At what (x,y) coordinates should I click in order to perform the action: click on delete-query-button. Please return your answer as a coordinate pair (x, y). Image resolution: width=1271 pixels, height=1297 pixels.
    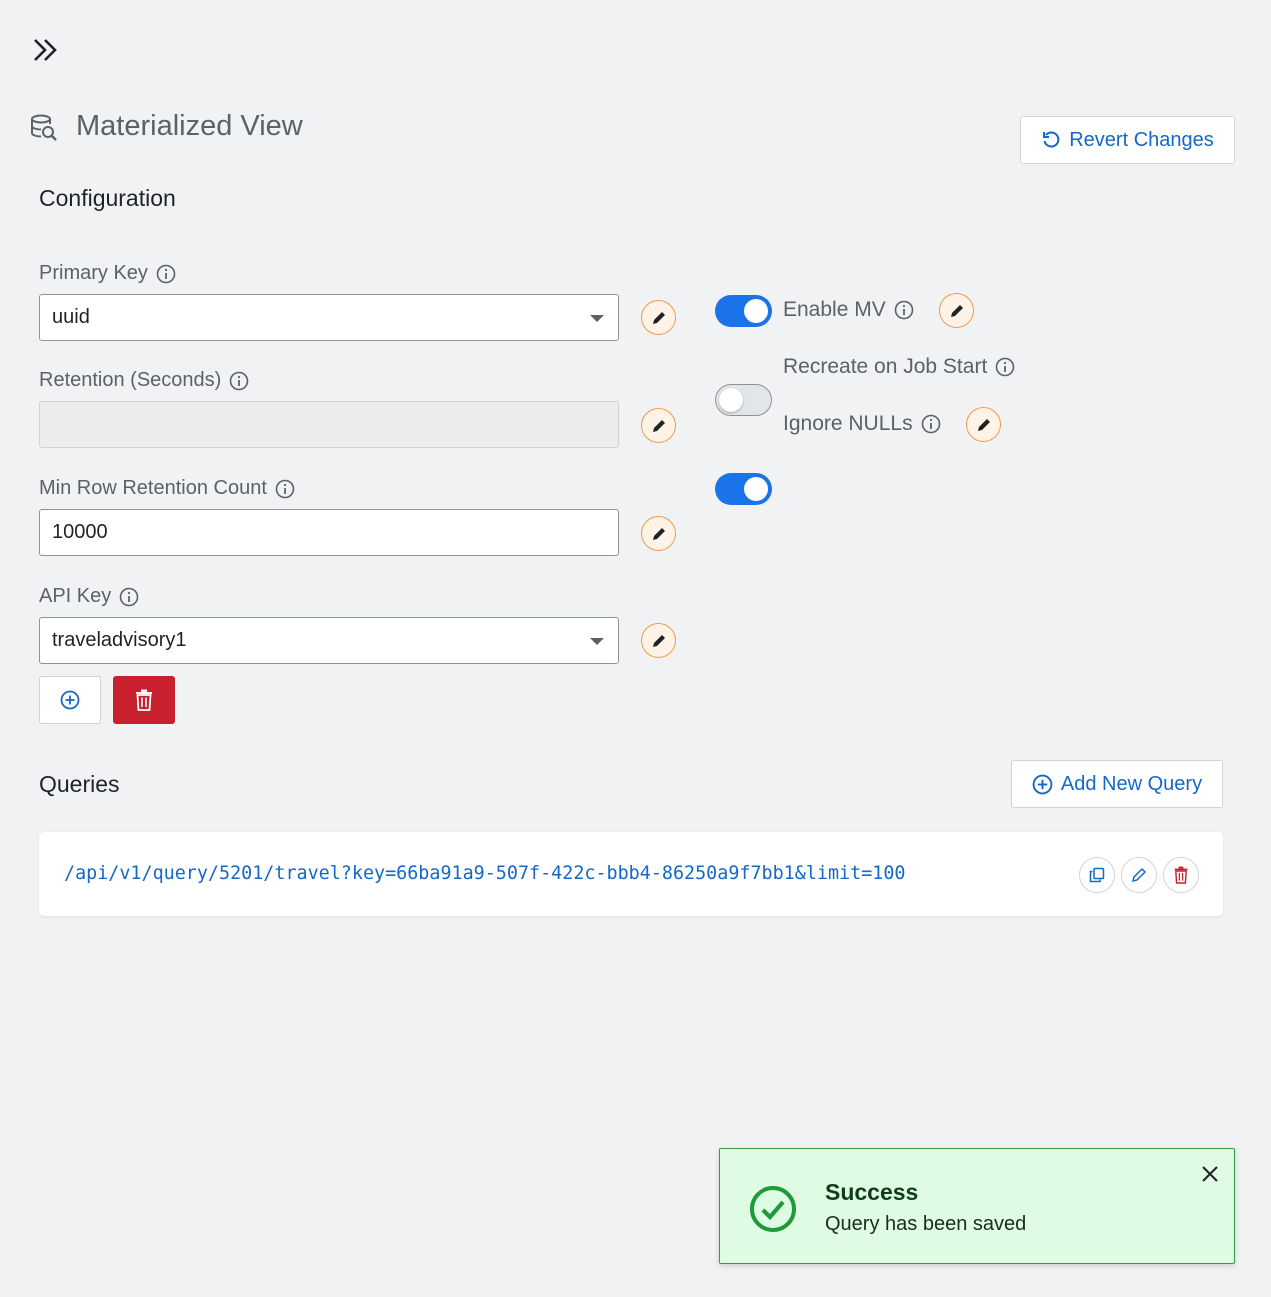
    Looking at the image, I should click on (1181, 875).